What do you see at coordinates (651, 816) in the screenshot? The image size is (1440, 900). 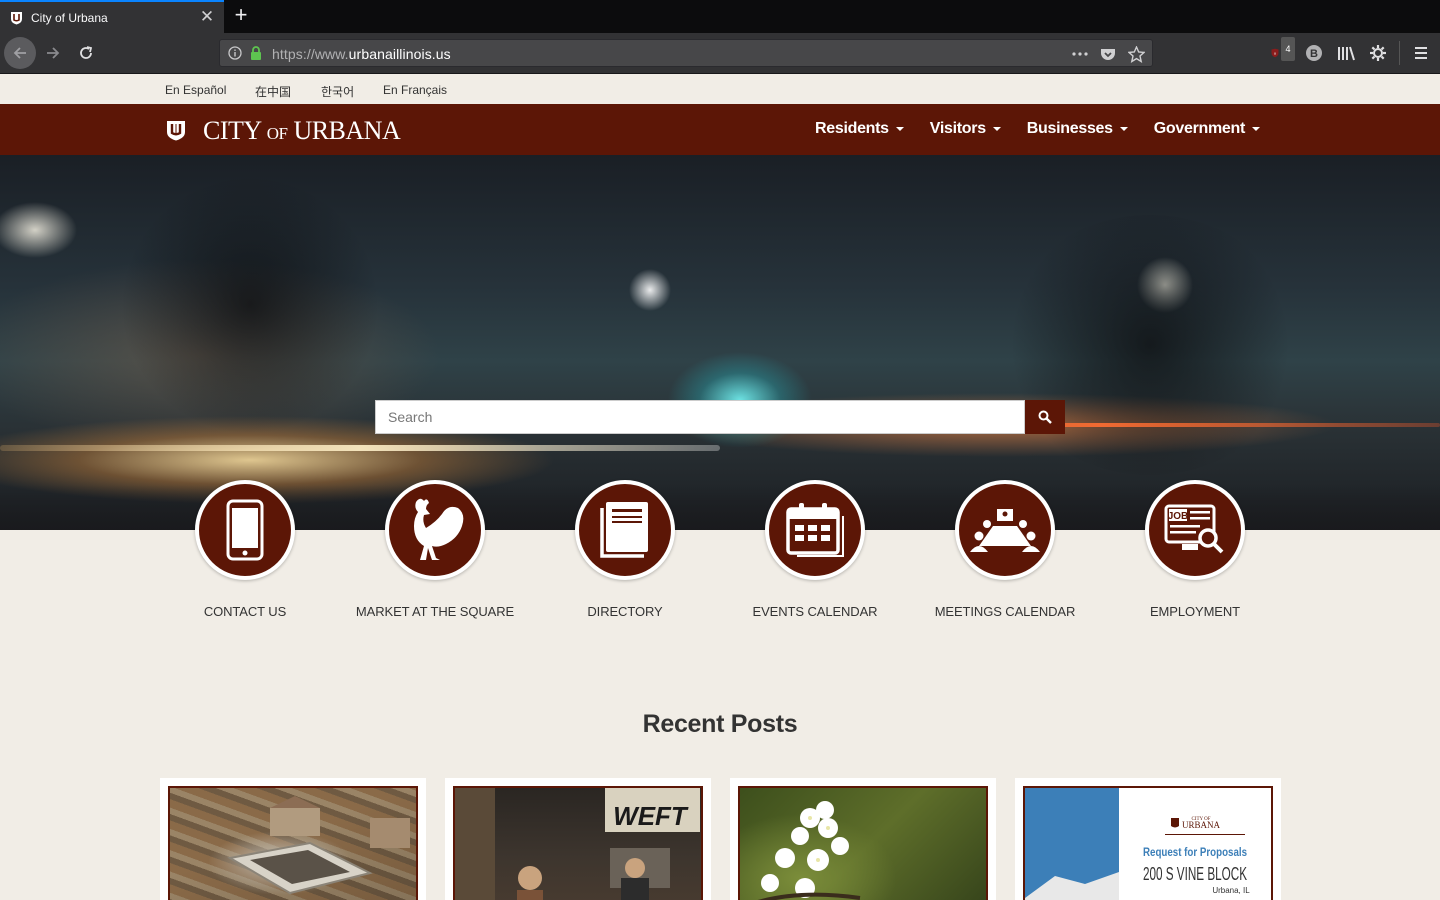 I see `svg-text: WEFT` at bounding box center [651, 816].